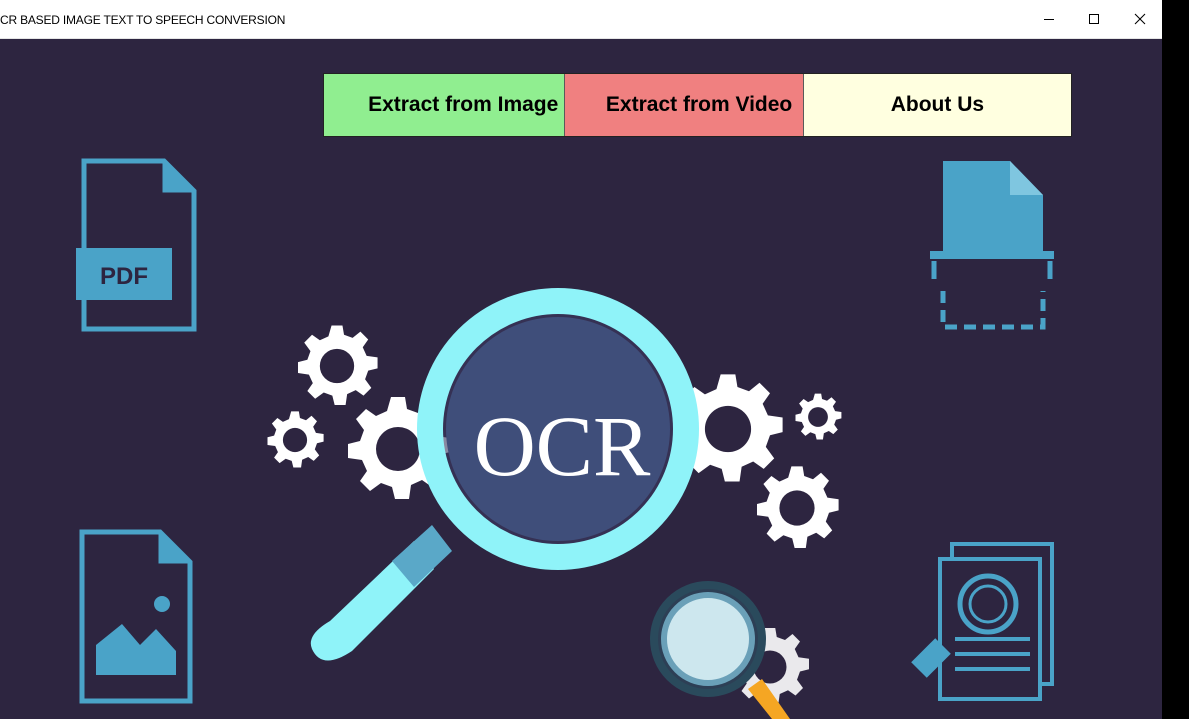 The height and width of the screenshot is (719, 1189). What do you see at coordinates (143, 20) in the screenshot?
I see `window-title: CR BASED IMAGE TEXT TO SPEECH CONVERSION` at bounding box center [143, 20].